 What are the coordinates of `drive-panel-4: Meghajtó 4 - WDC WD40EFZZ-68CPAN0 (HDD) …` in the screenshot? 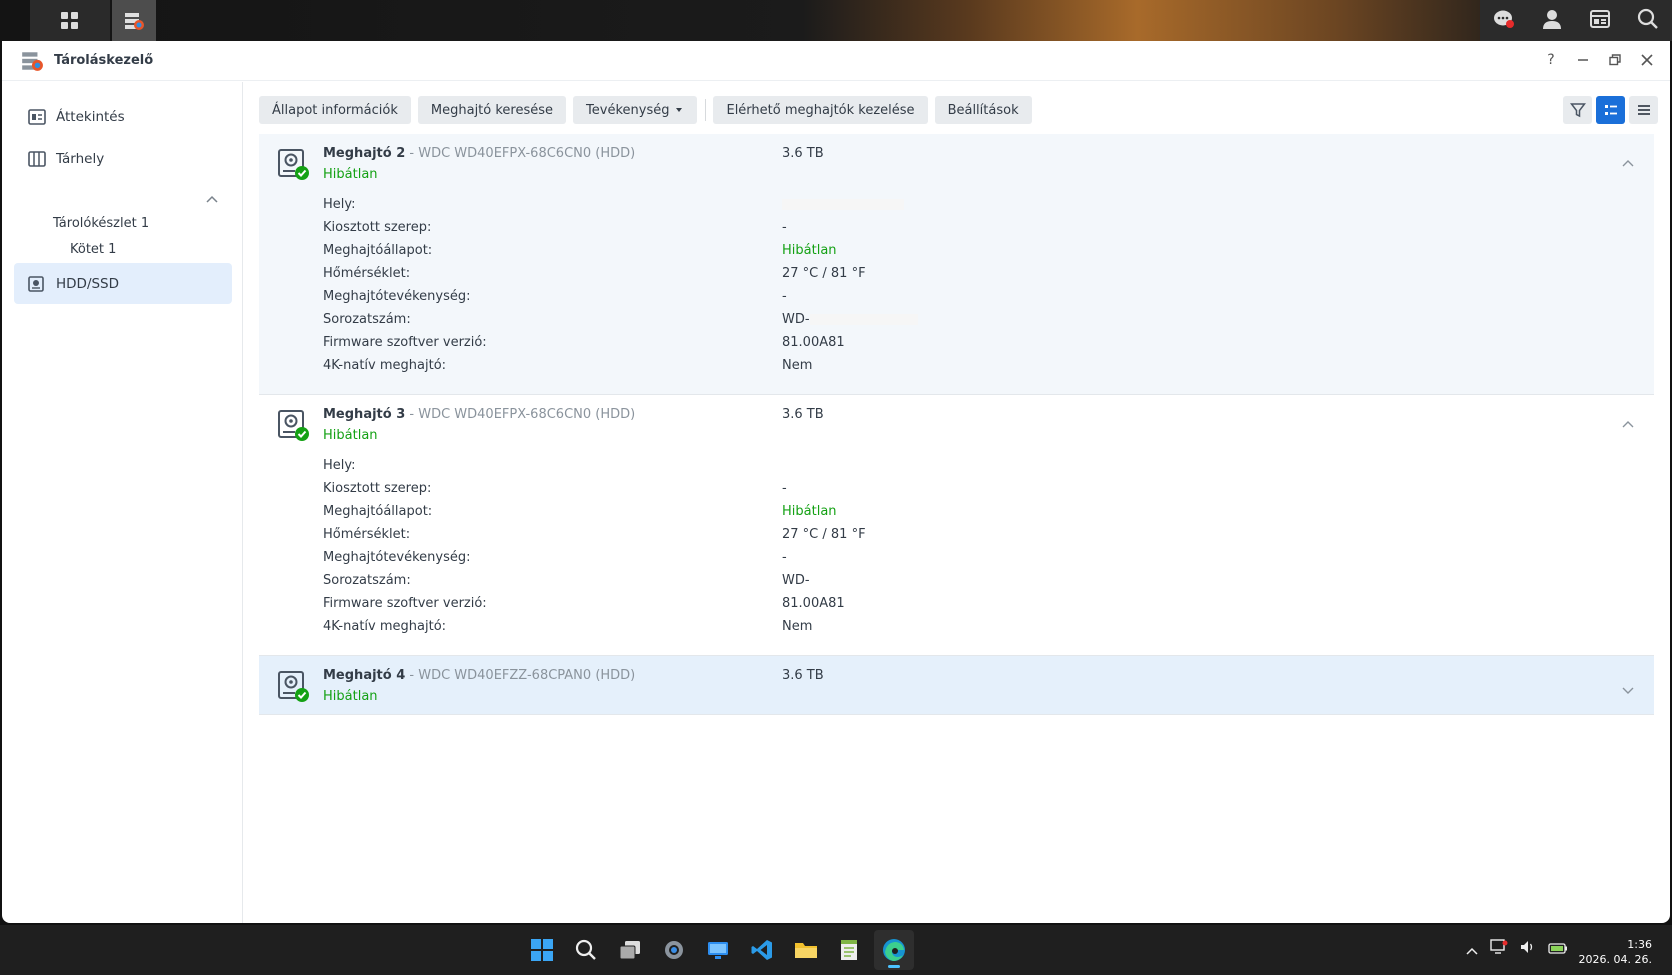 It's located at (956, 685).